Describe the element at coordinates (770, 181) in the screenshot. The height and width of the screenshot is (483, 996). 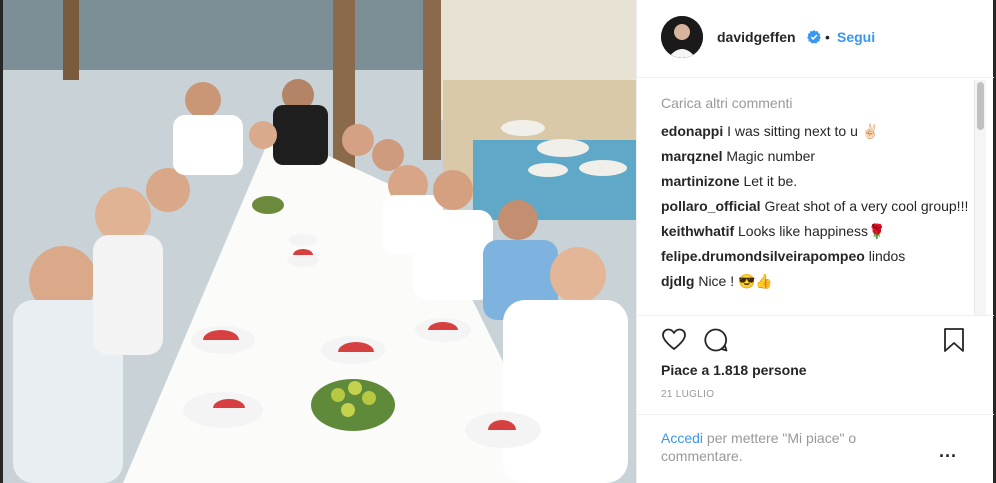
I see `comment-text: Let it be.` at that location.